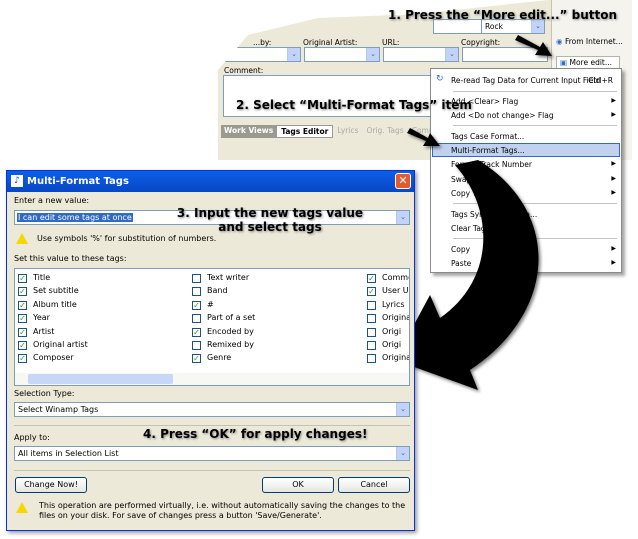 This screenshot has height=539, width=638. I want to click on music-note-icon: ♪, so click(17, 181).